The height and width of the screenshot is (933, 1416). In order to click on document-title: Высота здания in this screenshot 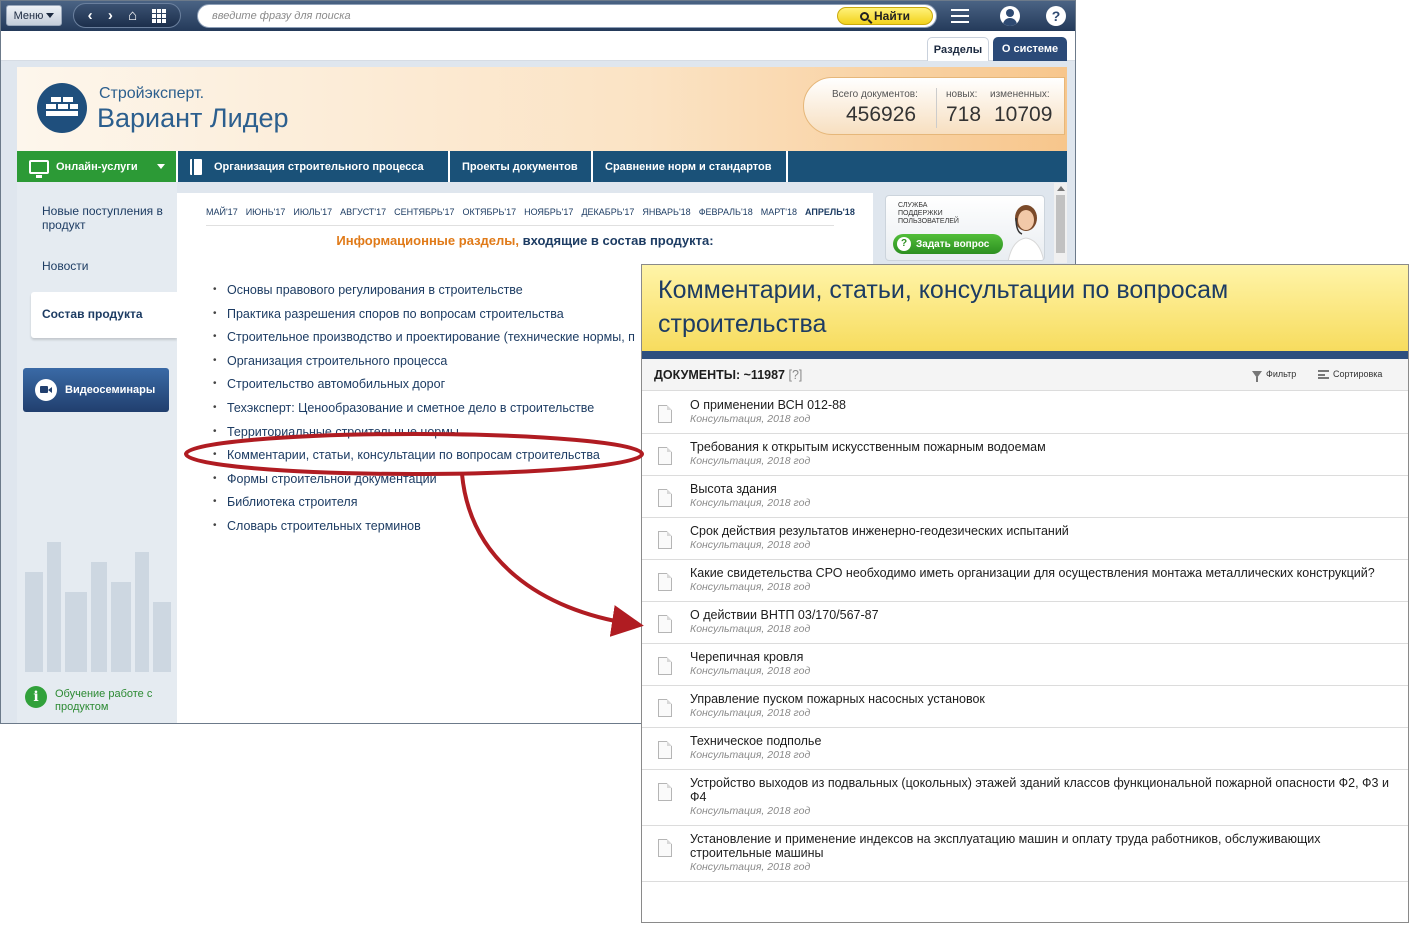, I will do `click(1041, 489)`.